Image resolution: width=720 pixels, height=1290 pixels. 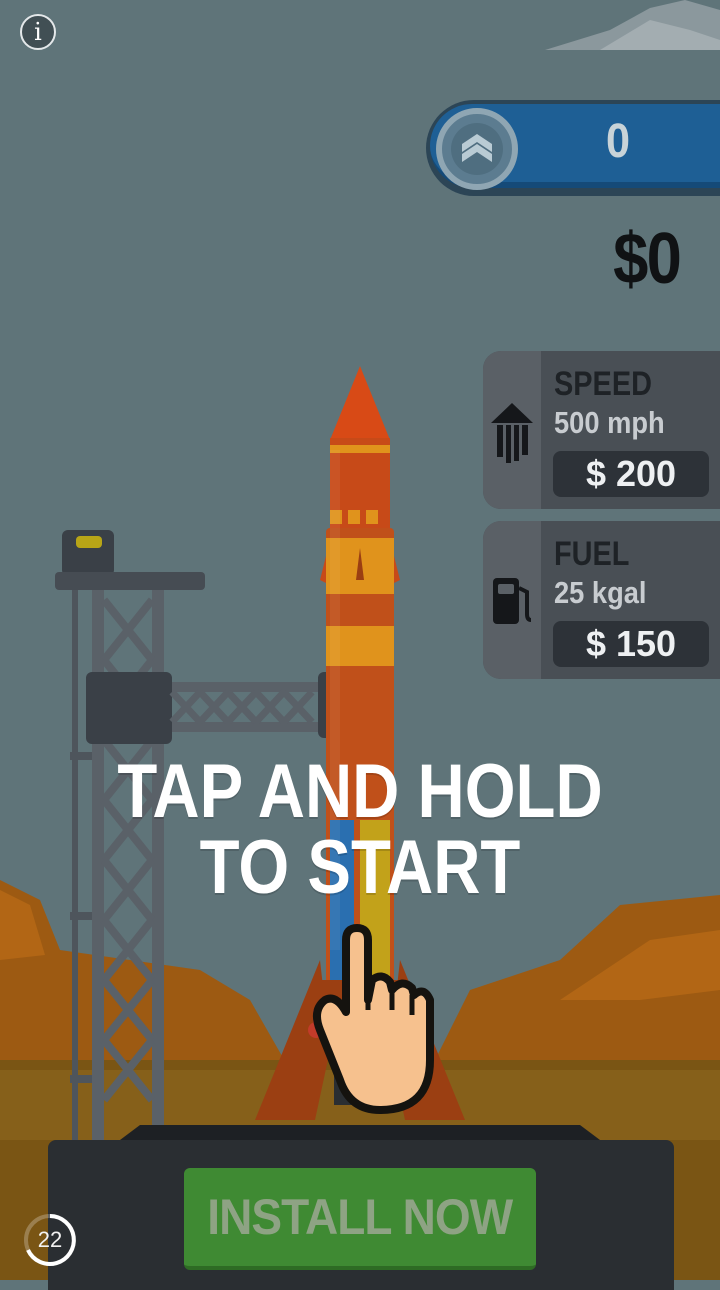 I want to click on upgrade-fuel-card: FUEL 25 kgal $ 150, so click(x=601, y=600).